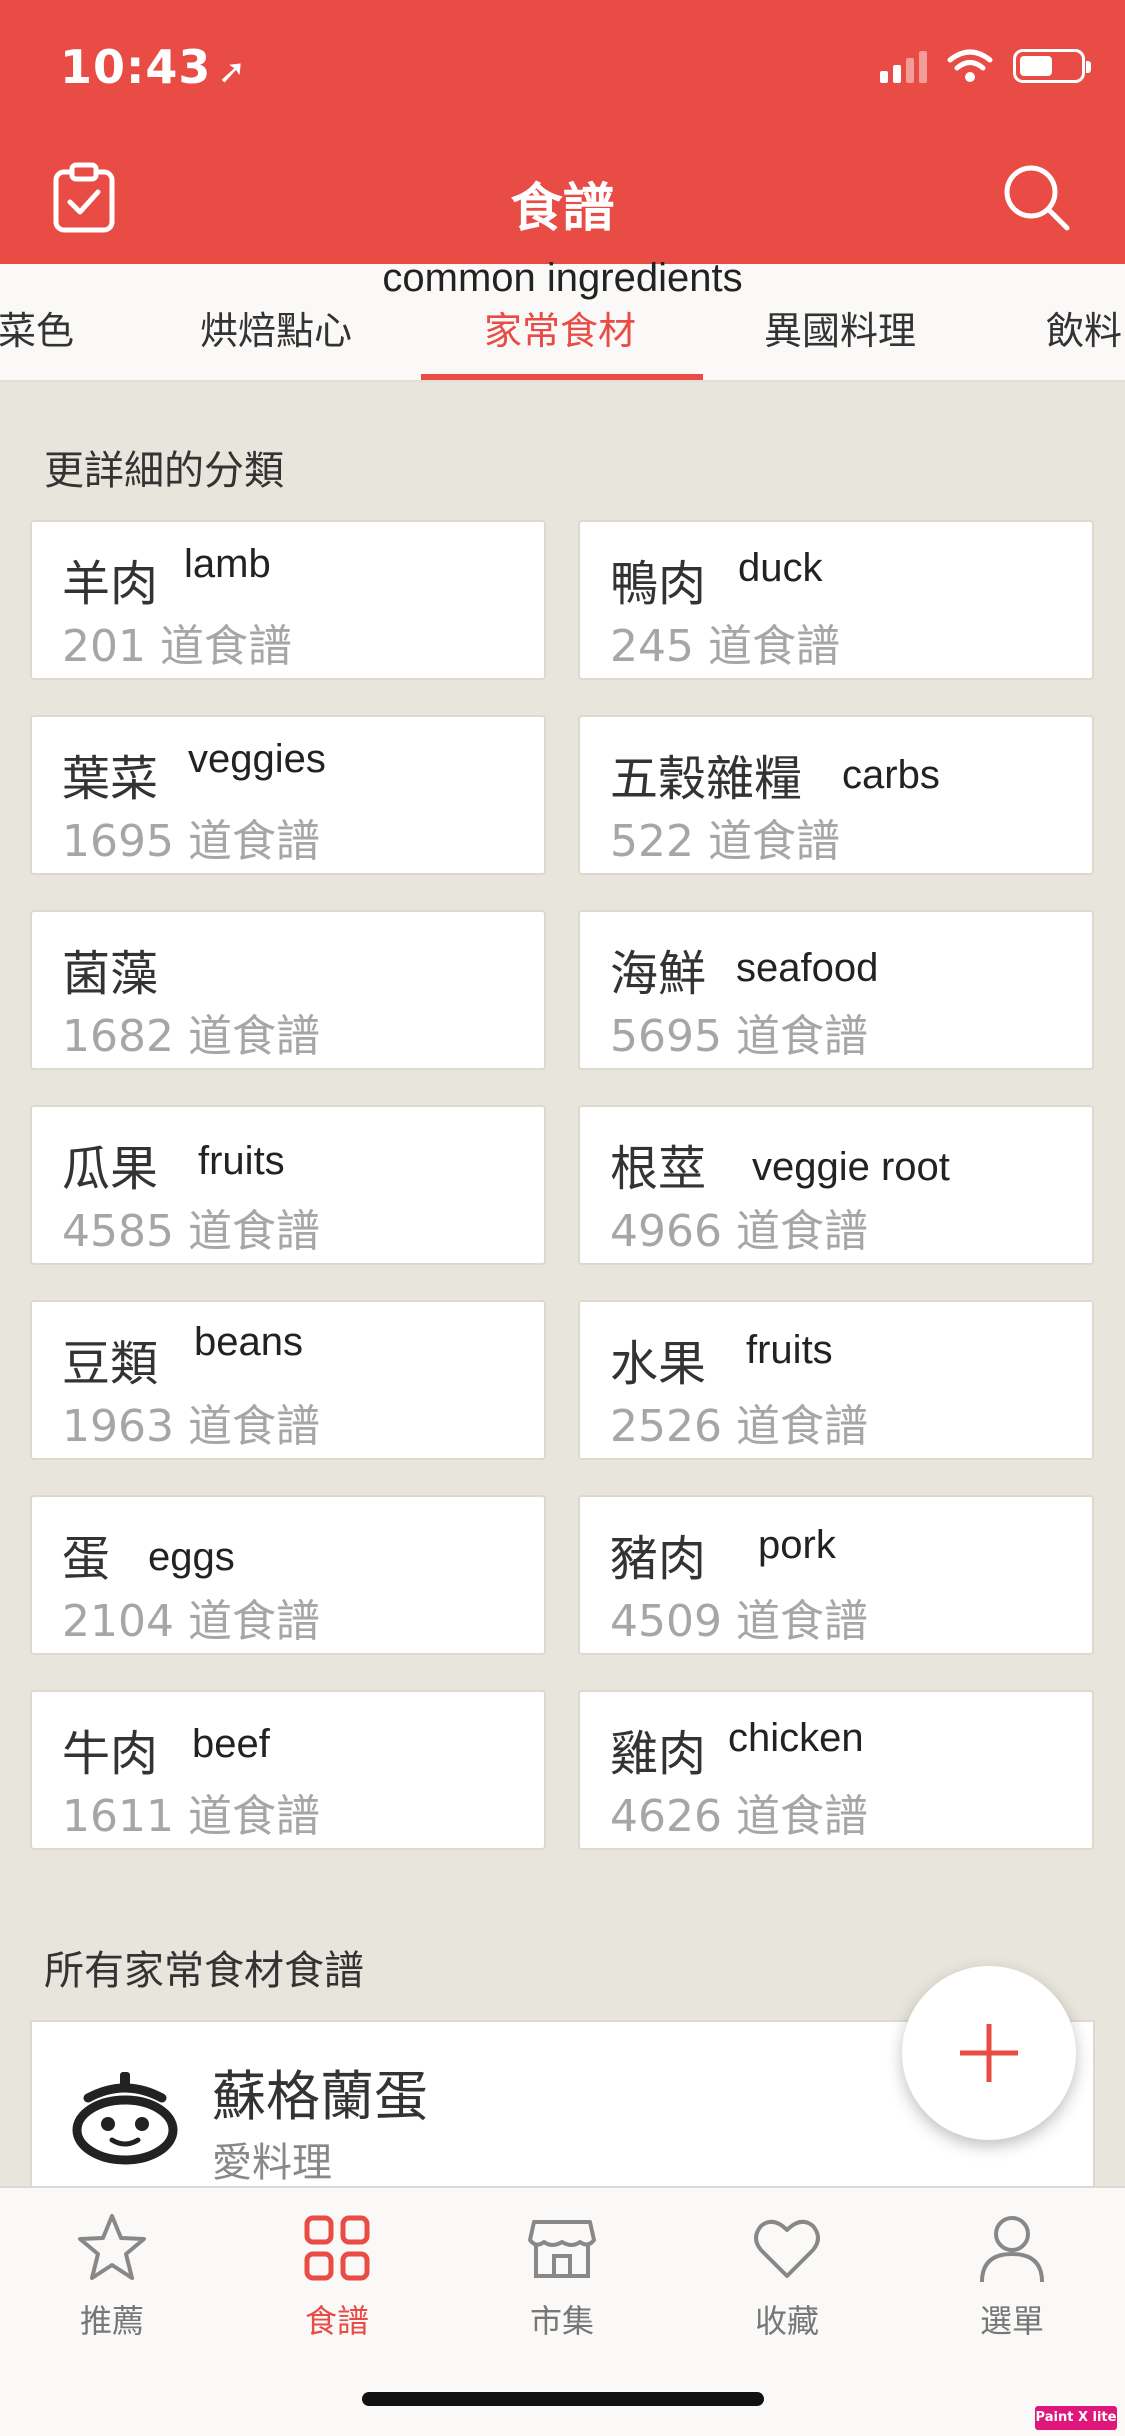 This screenshot has height=2436, width=1125. I want to click on nav-label: 選單, so click(1011, 2321).